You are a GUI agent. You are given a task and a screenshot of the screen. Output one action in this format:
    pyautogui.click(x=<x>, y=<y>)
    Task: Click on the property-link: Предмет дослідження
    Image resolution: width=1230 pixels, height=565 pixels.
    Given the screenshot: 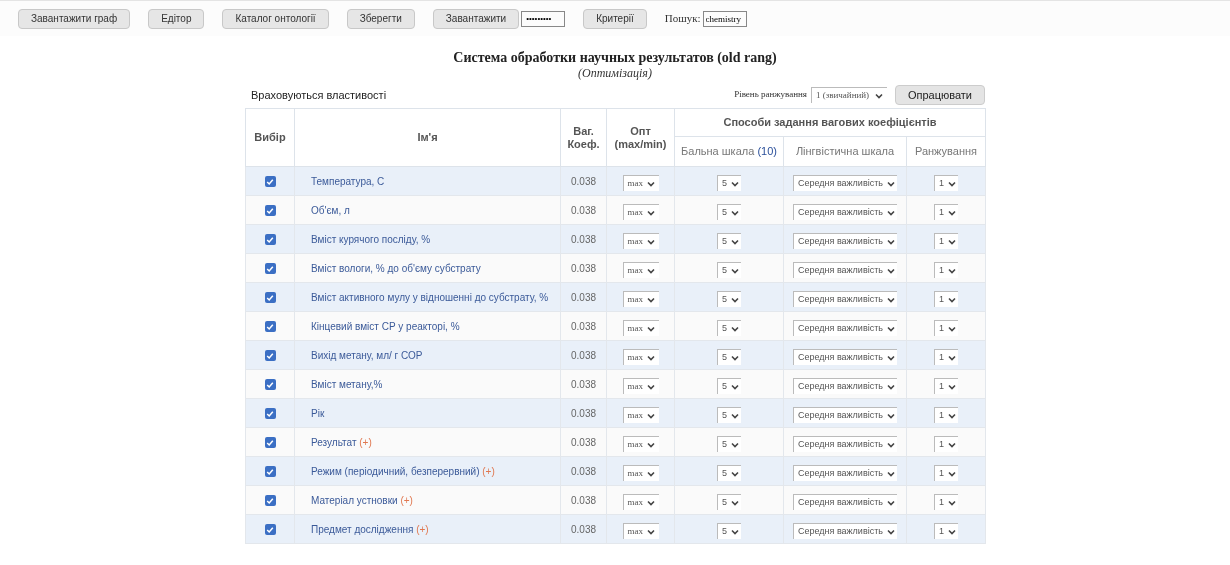 What is the action you would take?
    pyautogui.click(x=362, y=529)
    